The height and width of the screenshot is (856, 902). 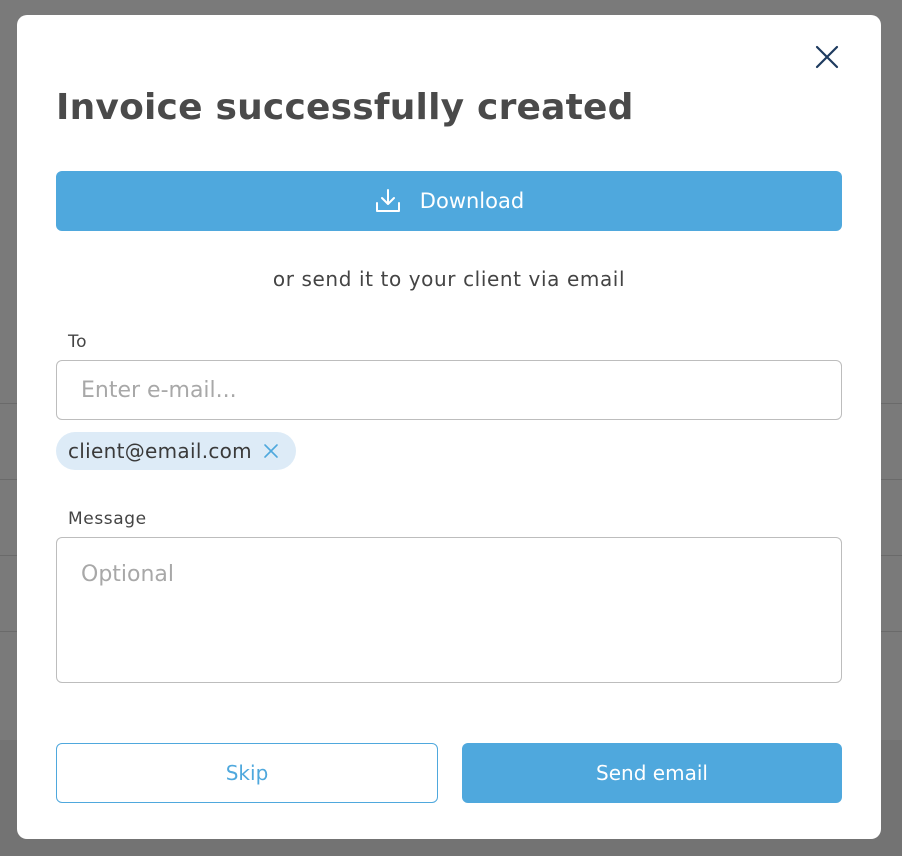 I want to click on recipient-chip-email: client@email.com, so click(x=160, y=451).